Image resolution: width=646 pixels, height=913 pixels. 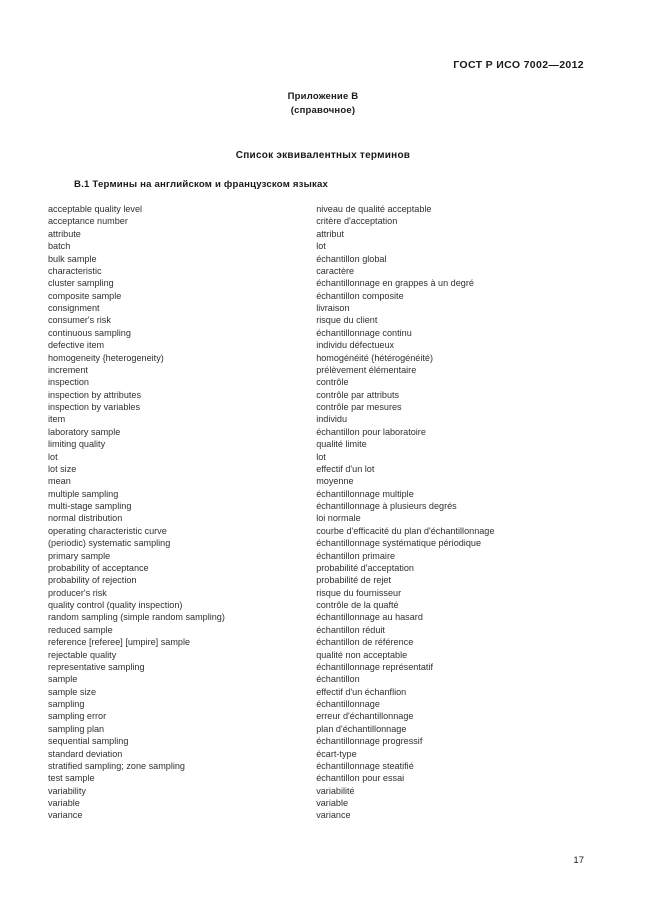 I want to click on term-french: qualité limite, so click(x=341, y=444).